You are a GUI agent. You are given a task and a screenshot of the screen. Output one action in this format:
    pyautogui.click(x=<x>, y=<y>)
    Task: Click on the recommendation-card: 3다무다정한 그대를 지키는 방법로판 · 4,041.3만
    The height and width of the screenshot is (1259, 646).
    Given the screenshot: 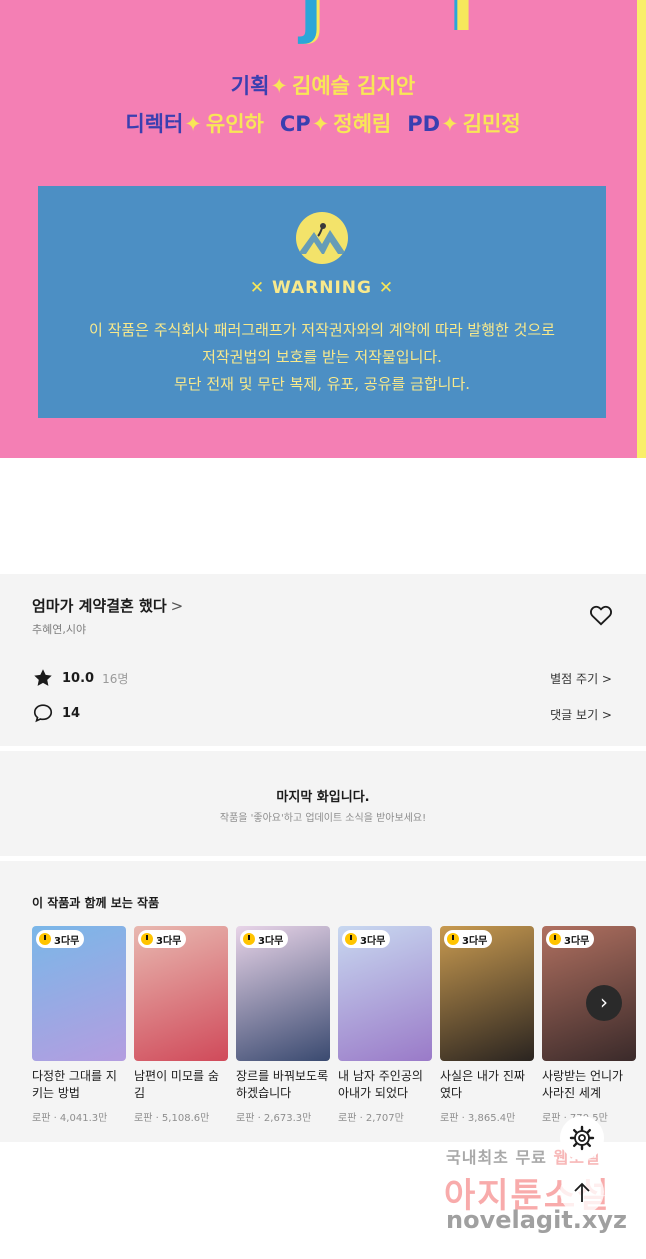 What is the action you would take?
    pyautogui.click(x=79, y=1025)
    